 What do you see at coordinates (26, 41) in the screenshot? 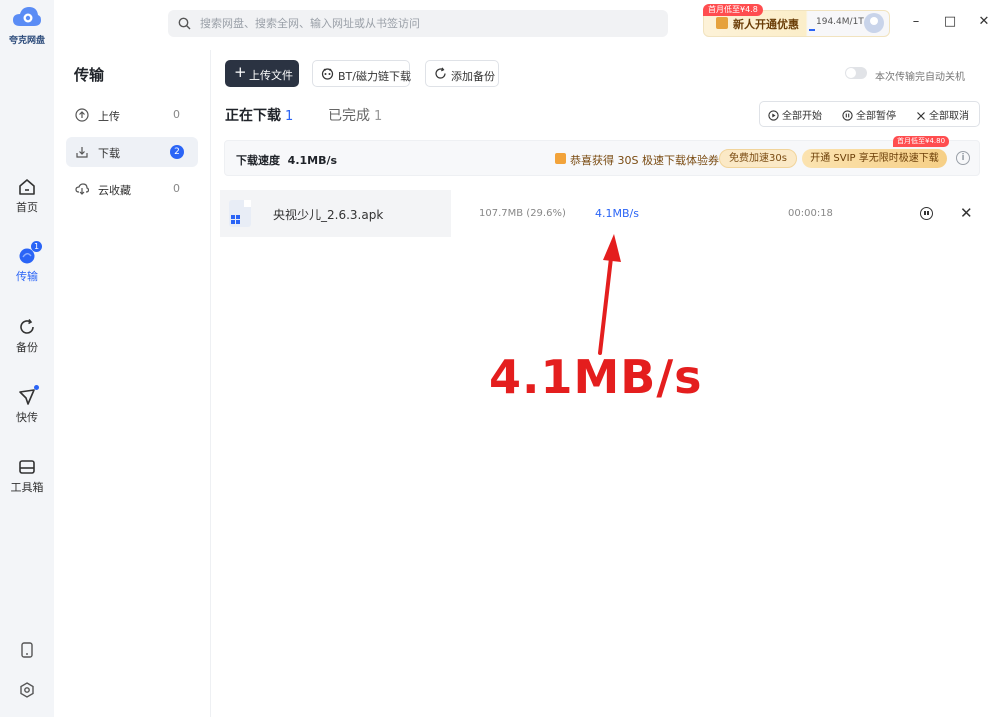
I see `app-name: 夸克网盘` at bounding box center [26, 41].